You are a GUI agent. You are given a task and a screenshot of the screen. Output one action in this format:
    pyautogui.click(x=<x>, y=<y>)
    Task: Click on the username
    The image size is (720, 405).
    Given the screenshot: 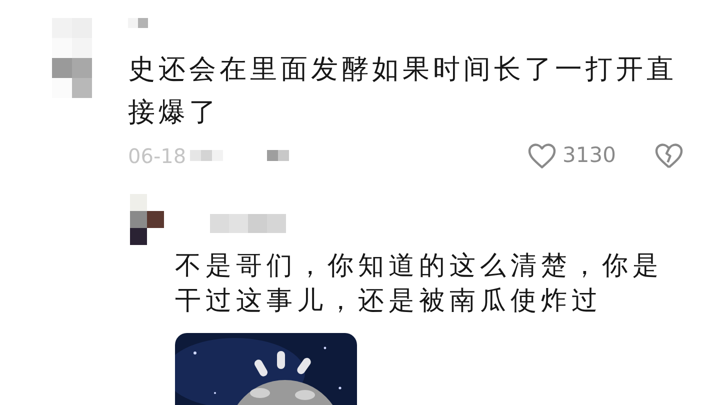 What is the action you would take?
    pyautogui.click(x=138, y=23)
    